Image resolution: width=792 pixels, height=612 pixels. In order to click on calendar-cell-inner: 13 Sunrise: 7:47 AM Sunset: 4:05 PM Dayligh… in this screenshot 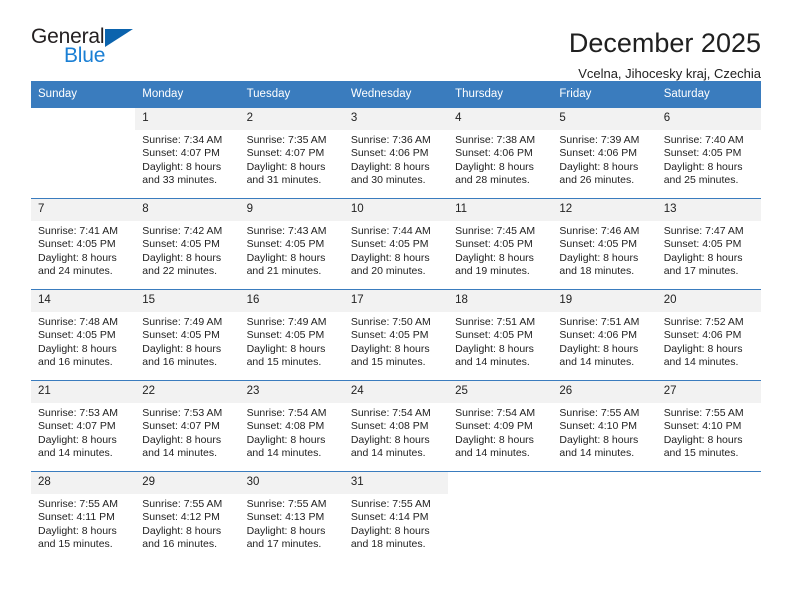, I will do `click(708, 244)`.